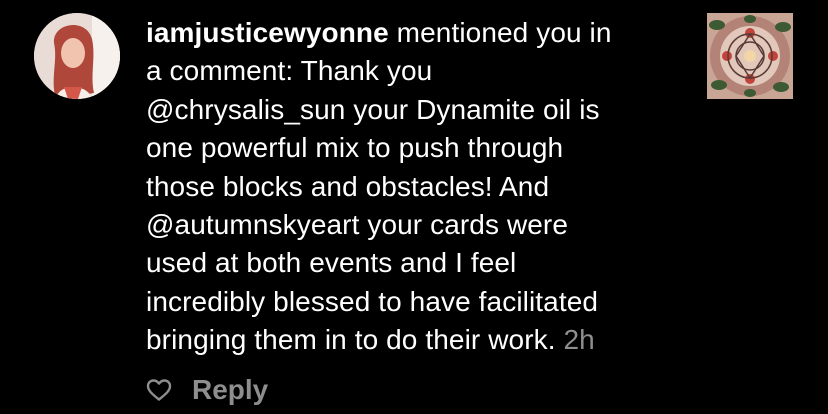 This screenshot has height=414, width=828. Describe the element at coordinates (331, 263) in the screenshot. I see `message-line-7: used at both events and I feel` at that location.